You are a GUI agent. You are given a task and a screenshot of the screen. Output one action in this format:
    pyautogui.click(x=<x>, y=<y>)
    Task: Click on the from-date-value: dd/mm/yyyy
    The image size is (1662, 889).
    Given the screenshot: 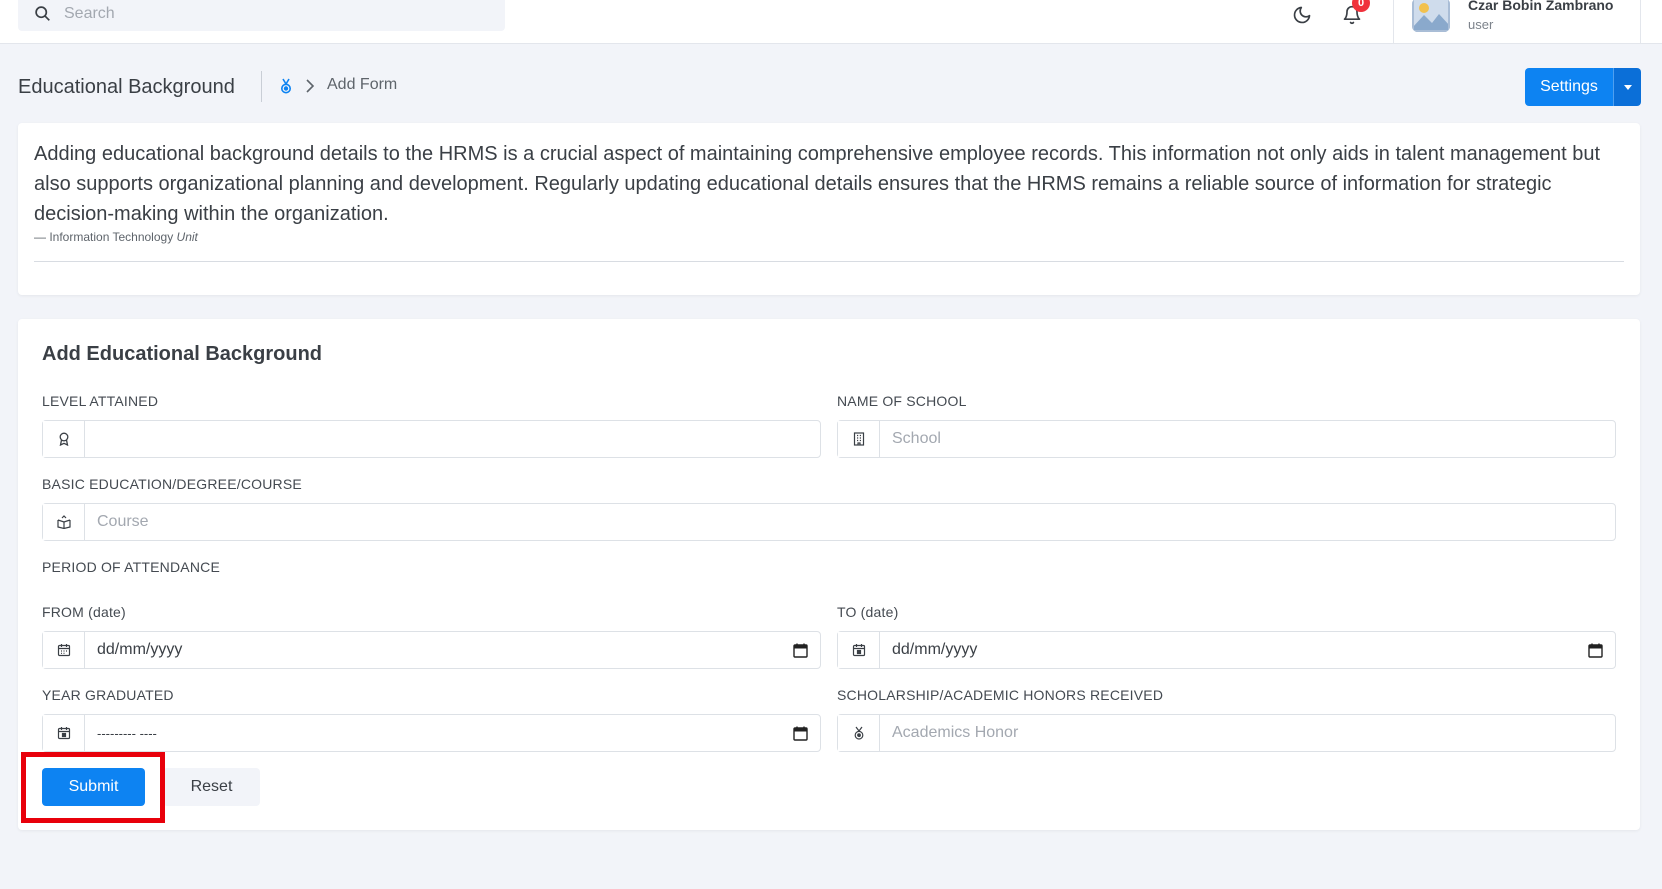 What is the action you would take?
    pyautogui.click(x=140, y=649)
    